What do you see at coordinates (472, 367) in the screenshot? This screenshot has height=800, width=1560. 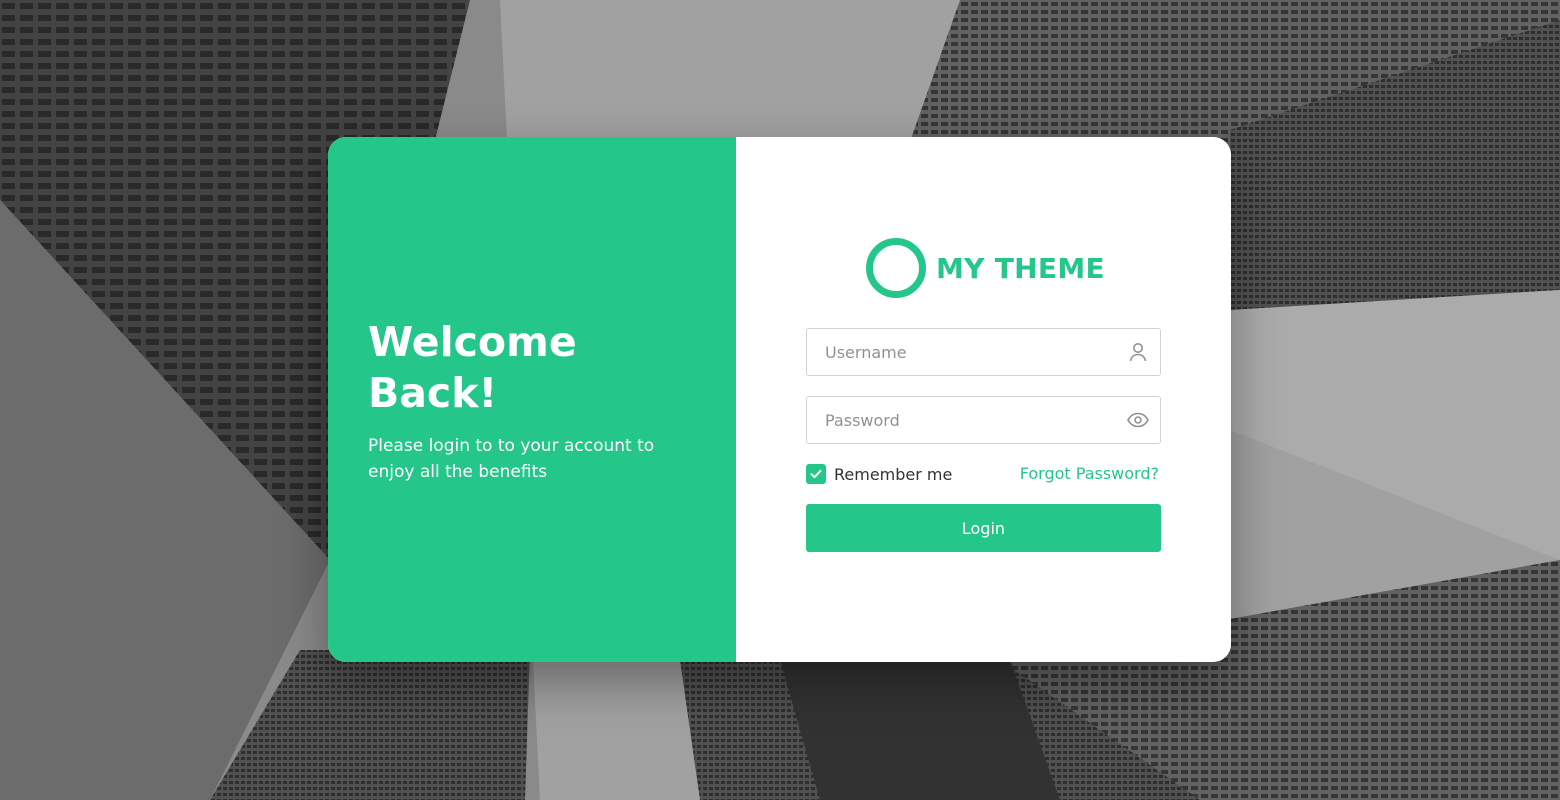 I see `welcome-title: Welcome Back!` at bounding box center [472, 367].